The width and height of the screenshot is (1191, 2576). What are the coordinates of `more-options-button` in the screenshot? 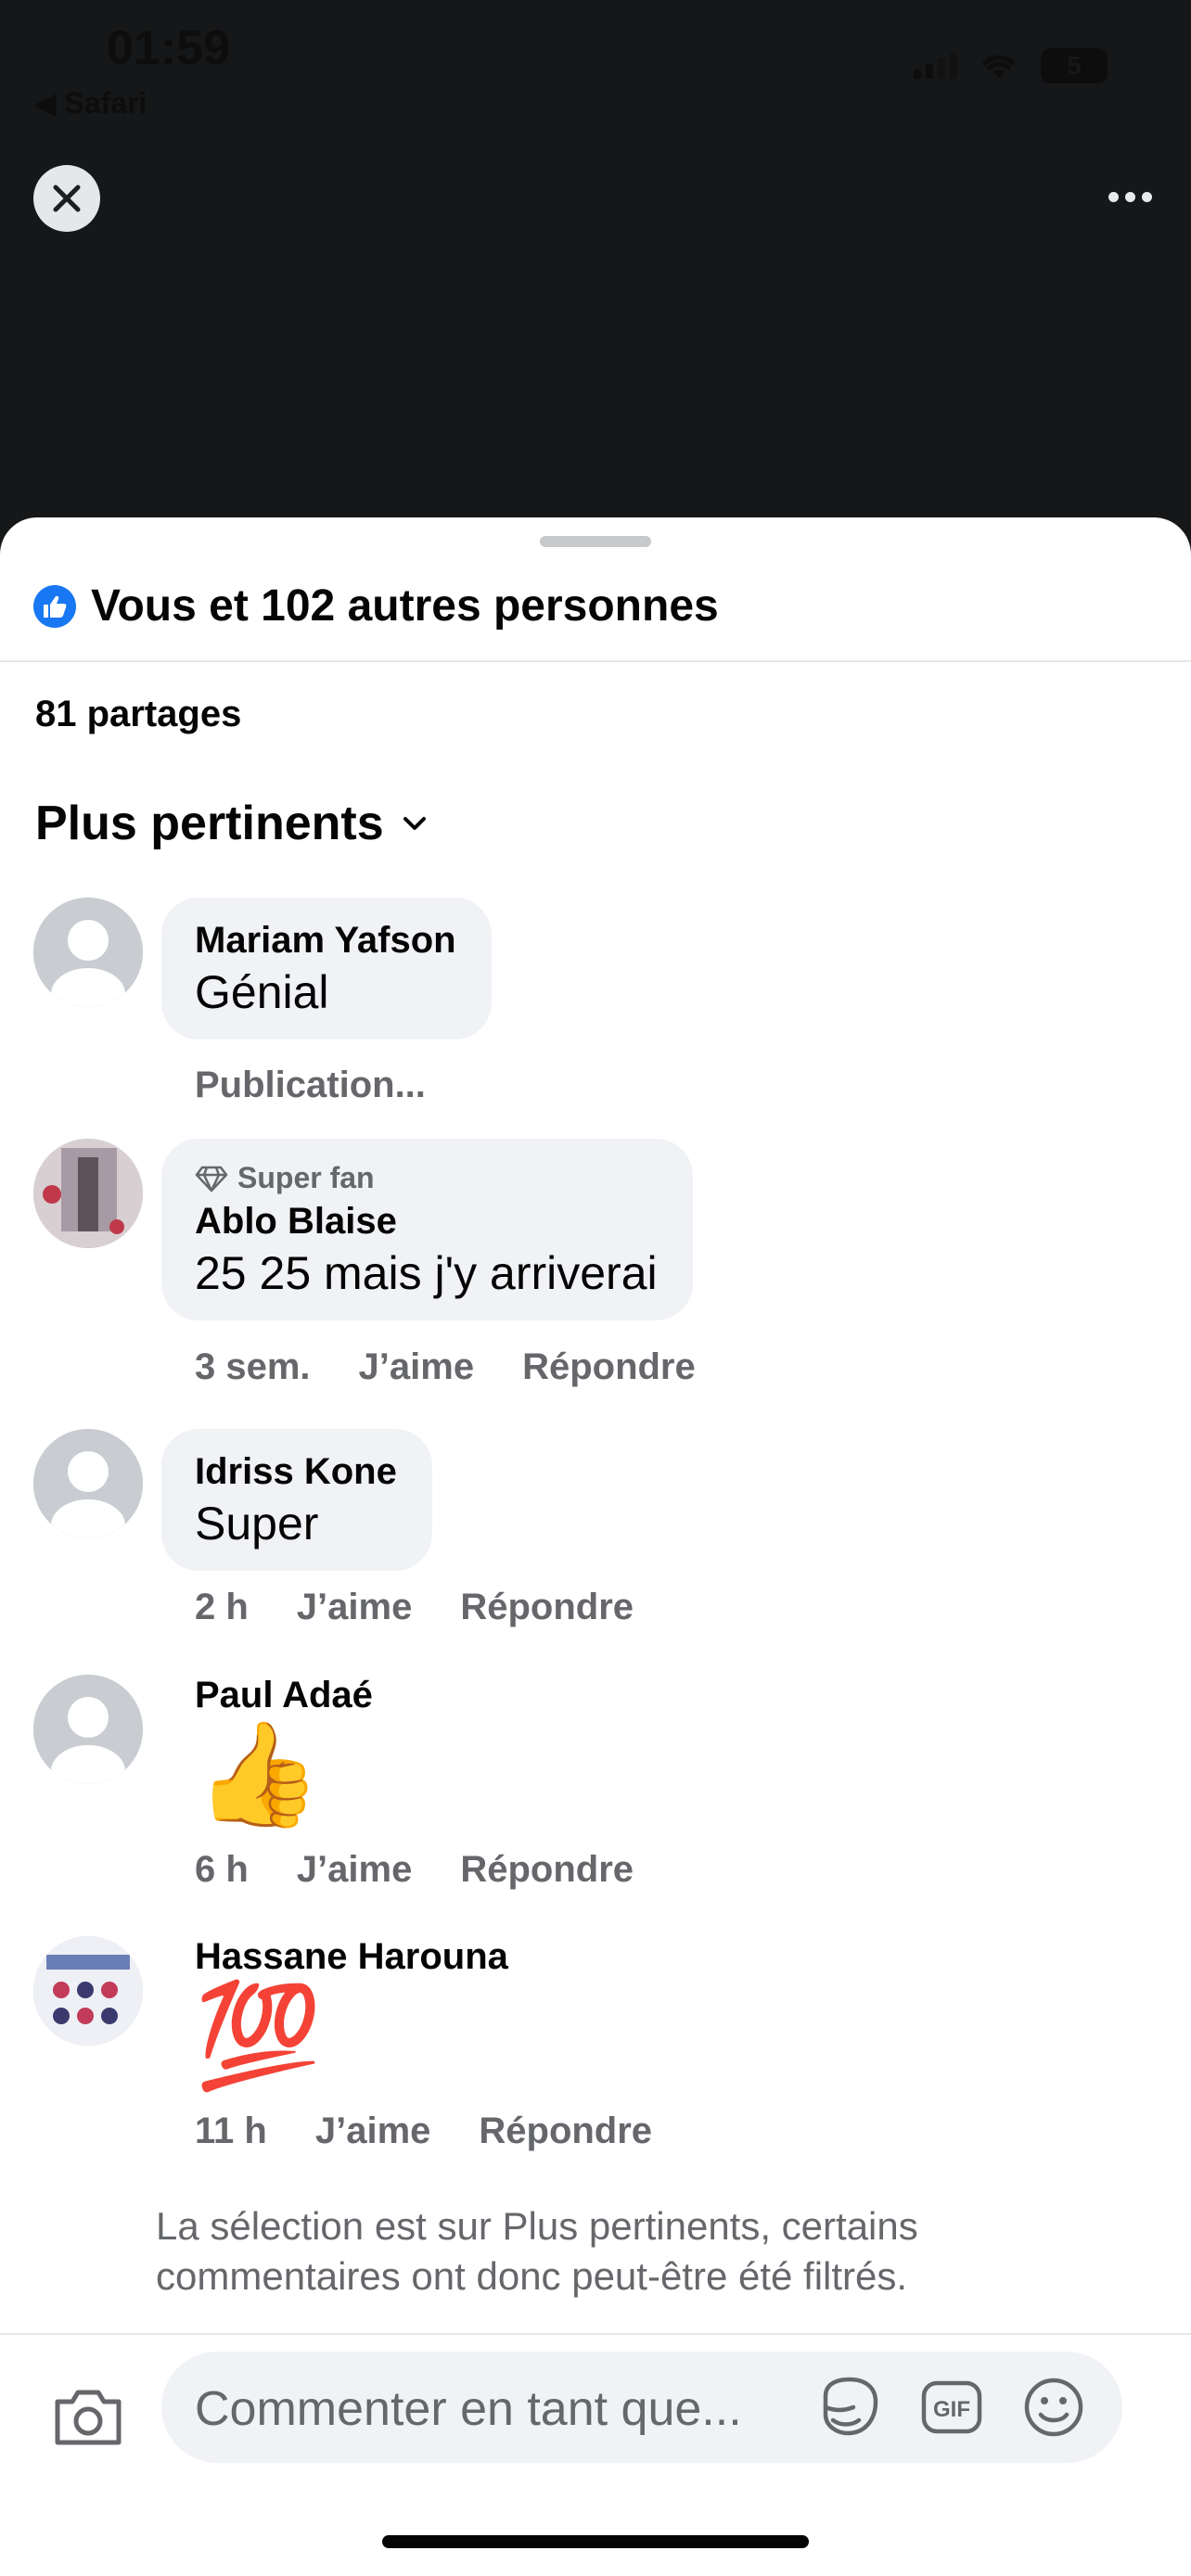 It's located at (1130, 196).